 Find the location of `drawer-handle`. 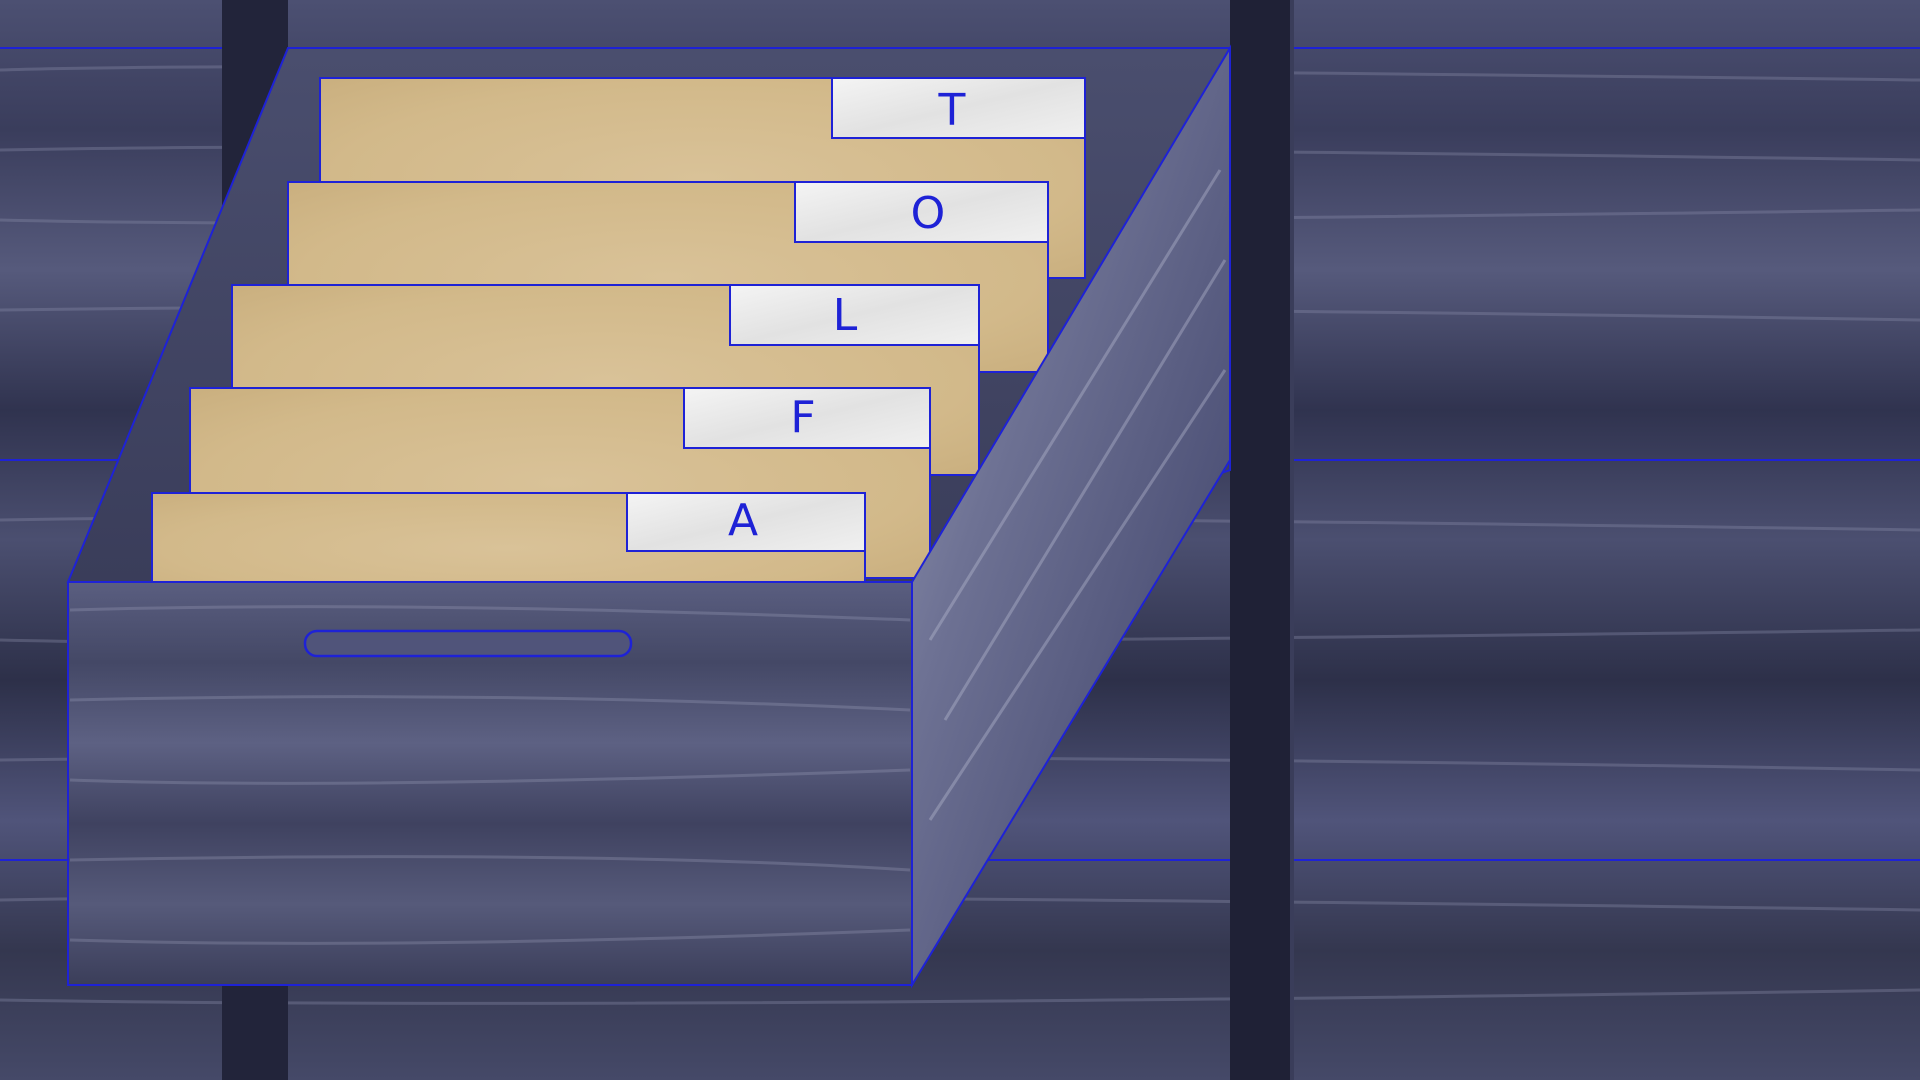

drawer-handle is located at coordinates (468, 643).